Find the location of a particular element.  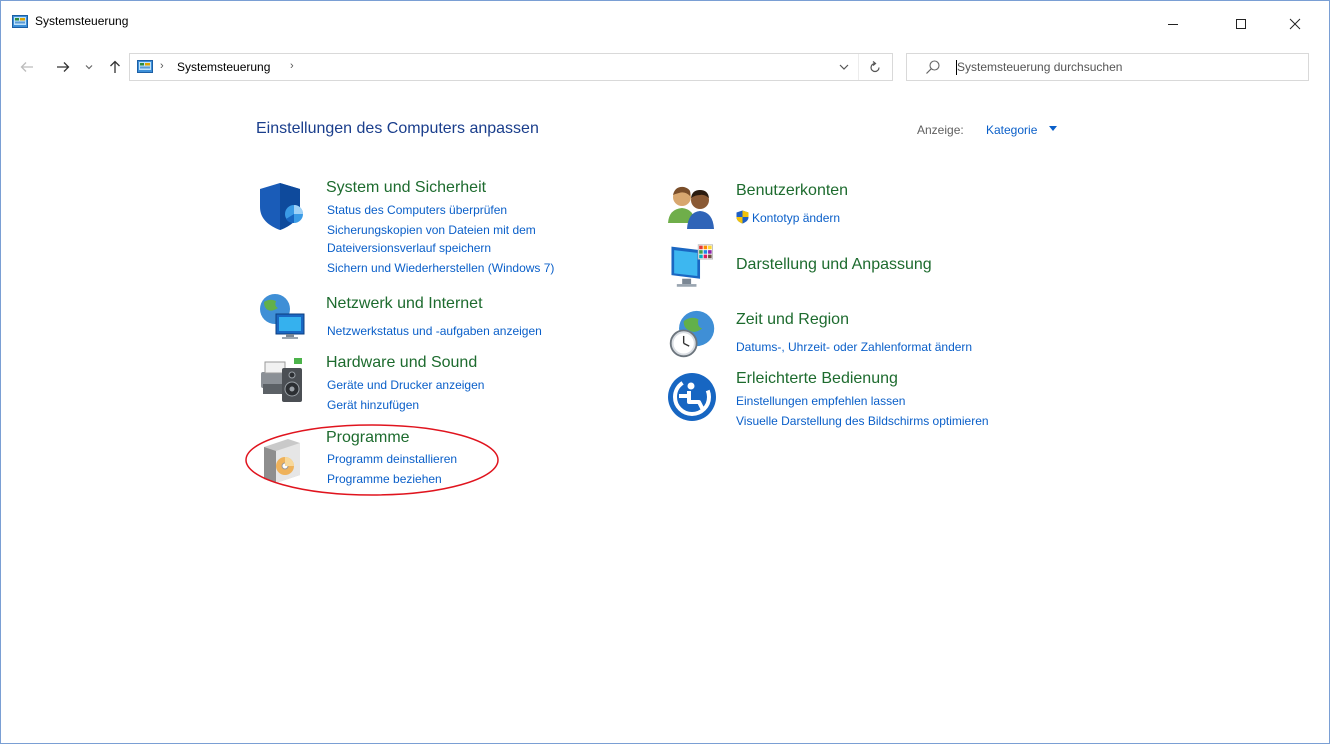

minimize-icon is located at coordinates (1173, 24).